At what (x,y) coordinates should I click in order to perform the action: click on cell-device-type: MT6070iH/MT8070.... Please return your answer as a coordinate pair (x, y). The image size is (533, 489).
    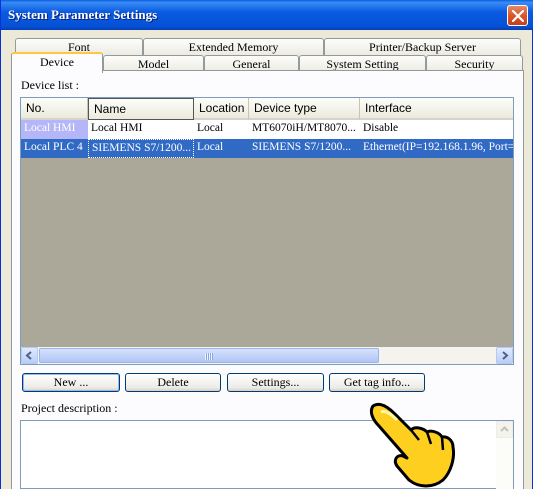
    Looking at the image, I should click on (304, 128).